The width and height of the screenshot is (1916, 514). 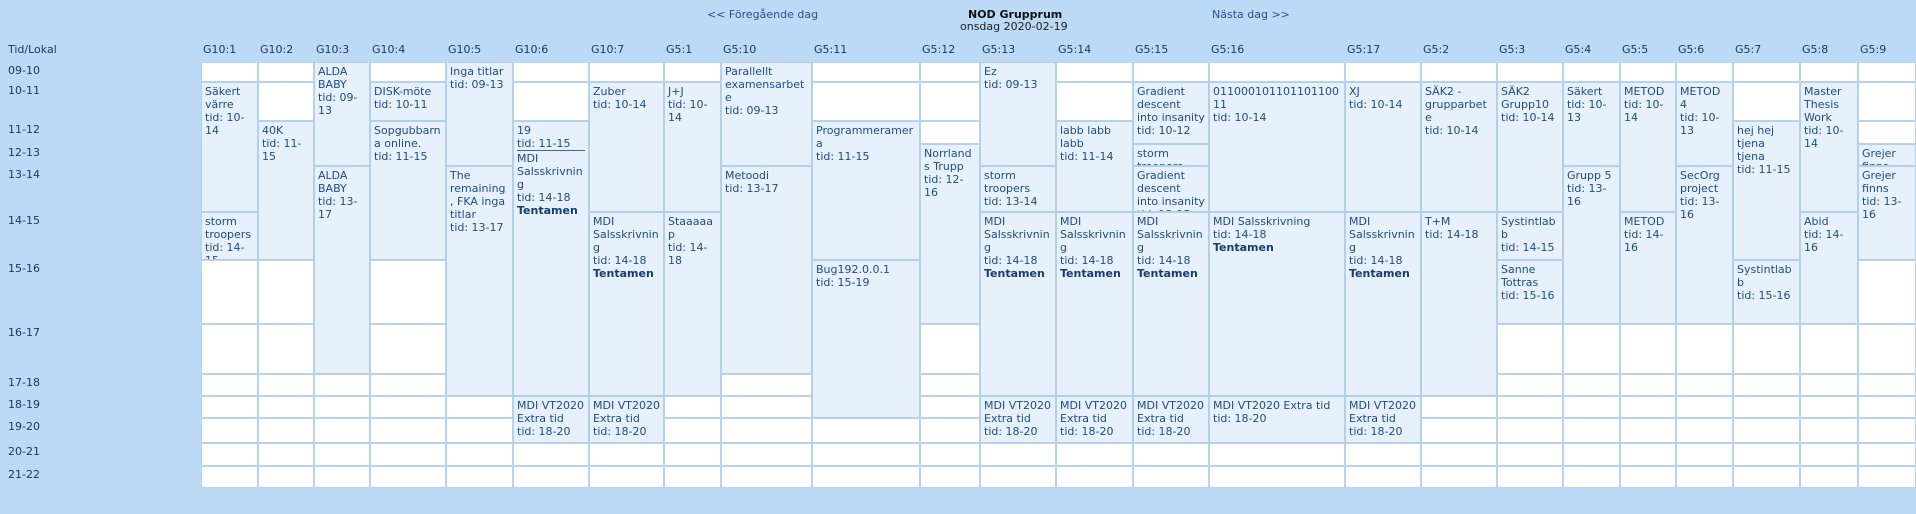 I want to click on booking-block: storm troopers tid: 13-14, so click(x=1018, y=189).